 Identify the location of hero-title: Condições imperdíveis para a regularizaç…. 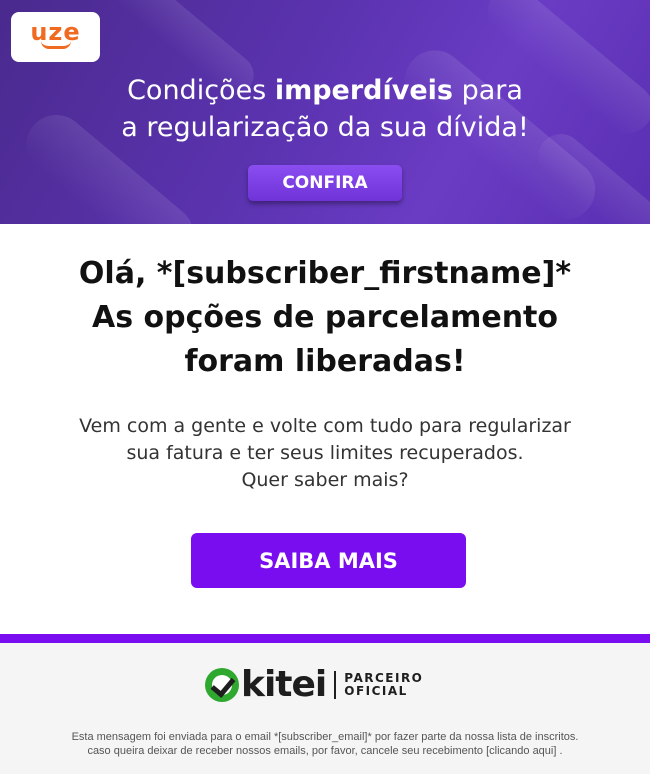
(325, 109).